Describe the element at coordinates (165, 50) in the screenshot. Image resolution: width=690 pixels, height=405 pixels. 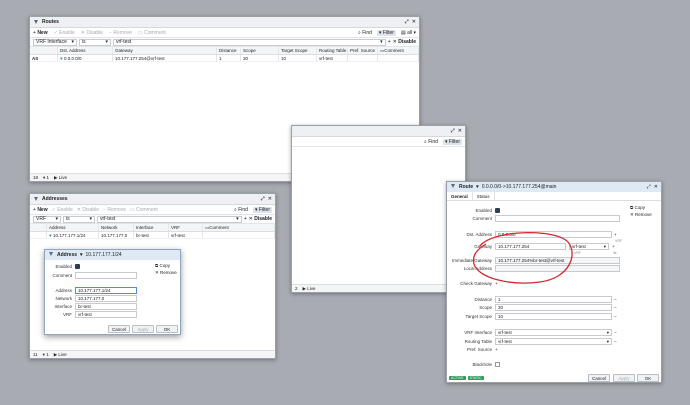
I see `col-gateway: Gateway` at that location.